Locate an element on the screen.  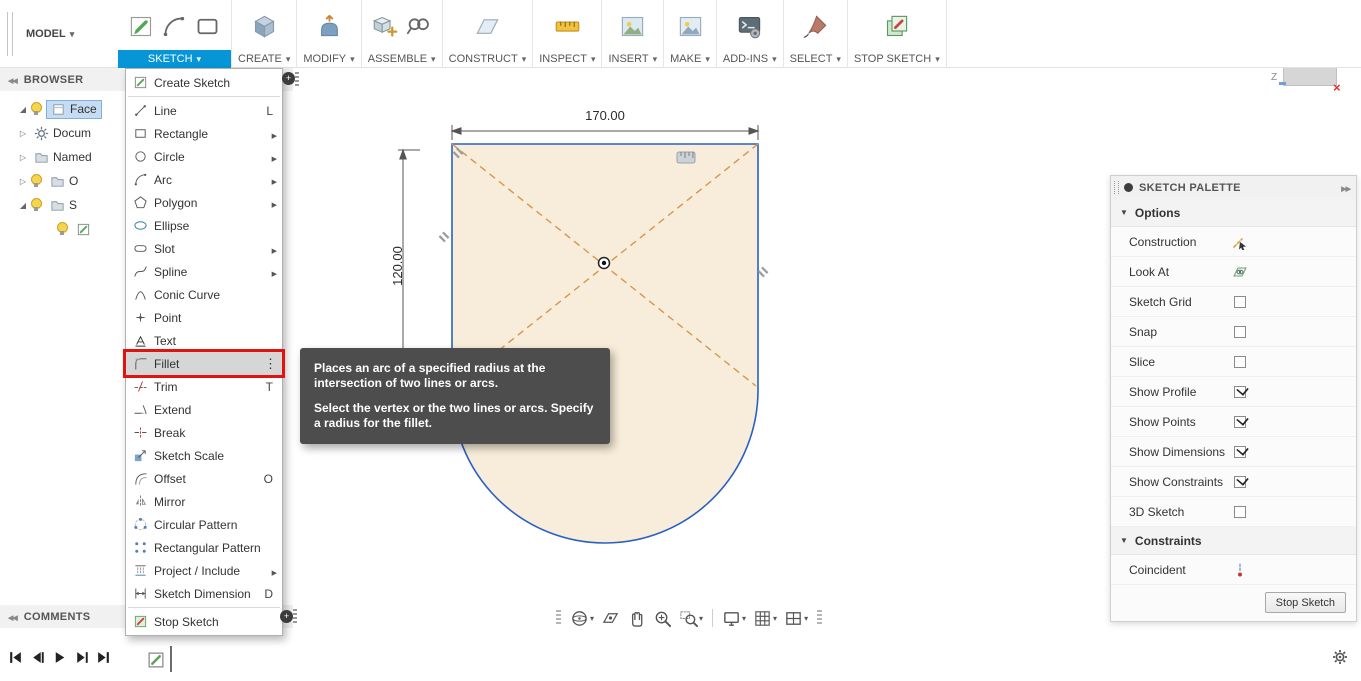
menu-item-break: Break is located at coordinates (204, 432).